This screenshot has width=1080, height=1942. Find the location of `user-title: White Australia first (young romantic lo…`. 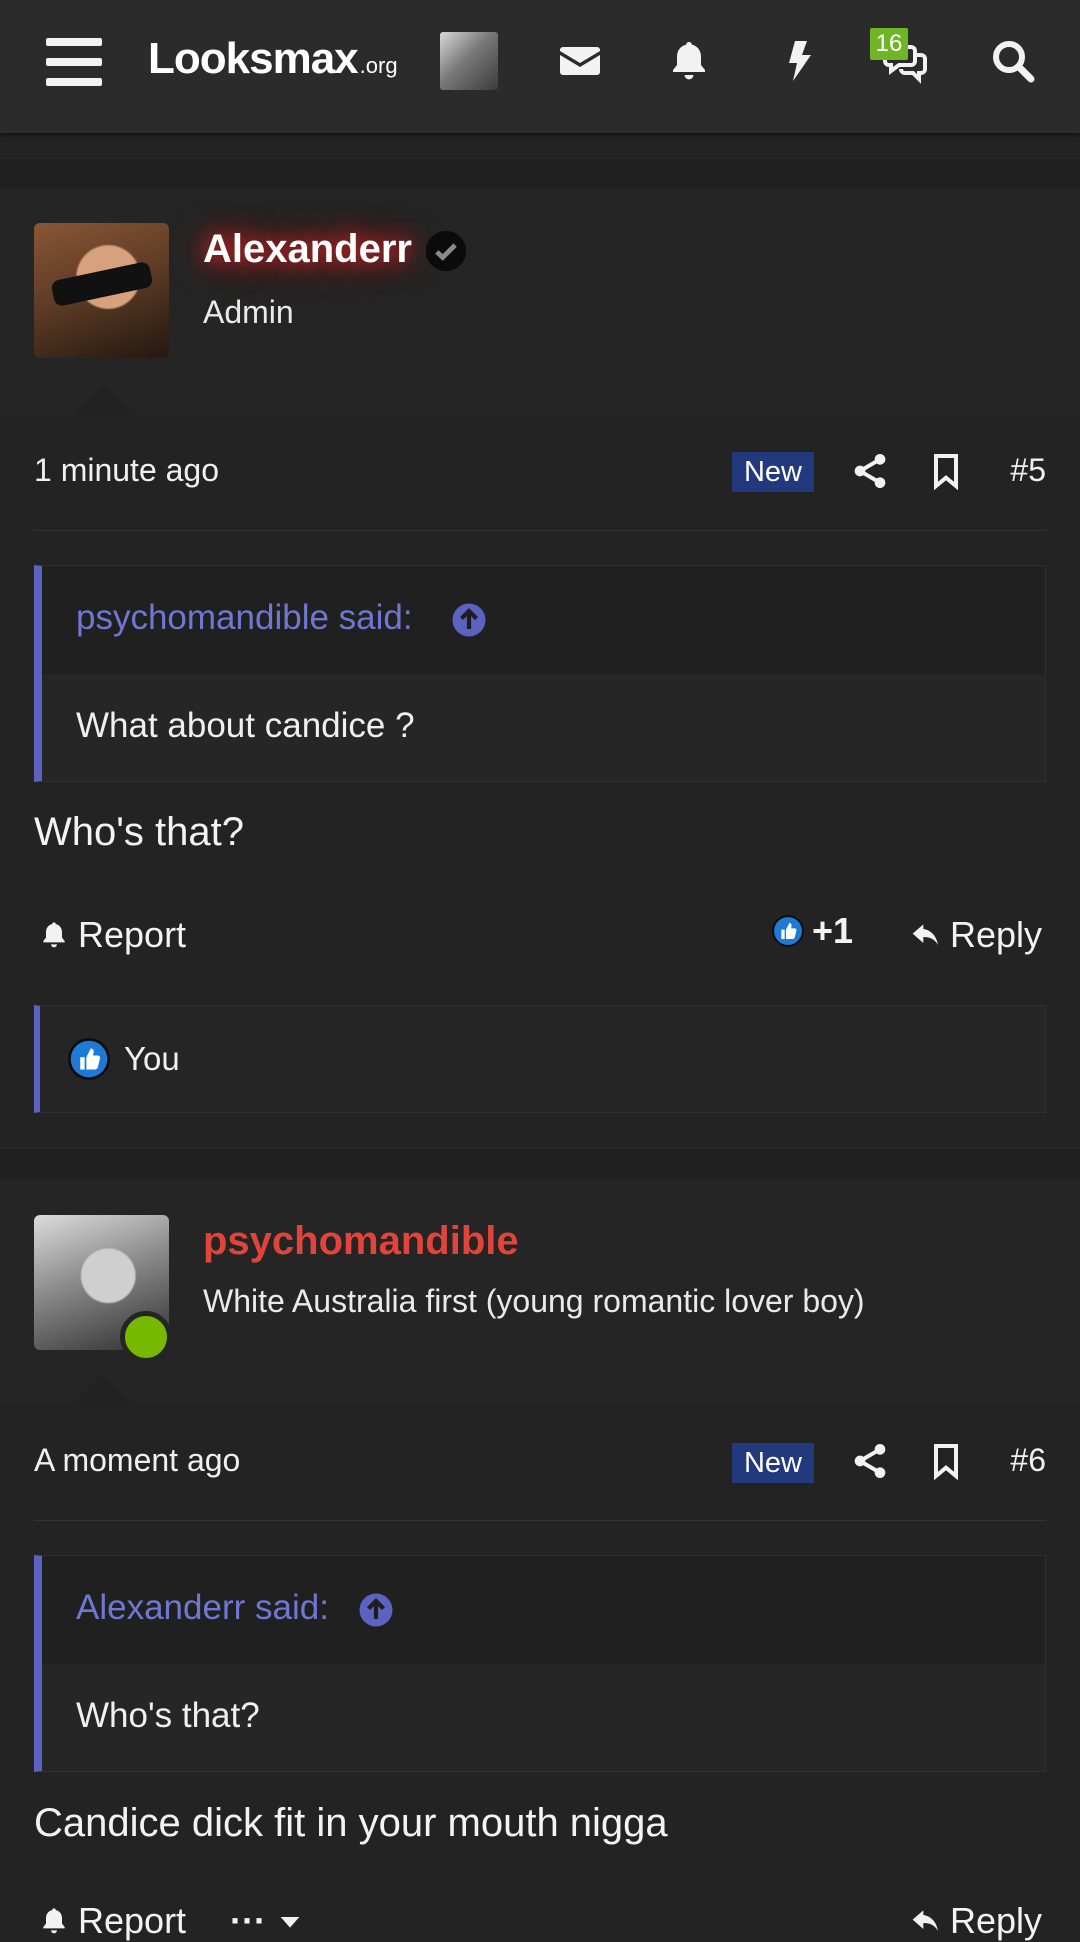

user-title: White Australia first (young romantic lo… is located at coordinates (534, 1301).